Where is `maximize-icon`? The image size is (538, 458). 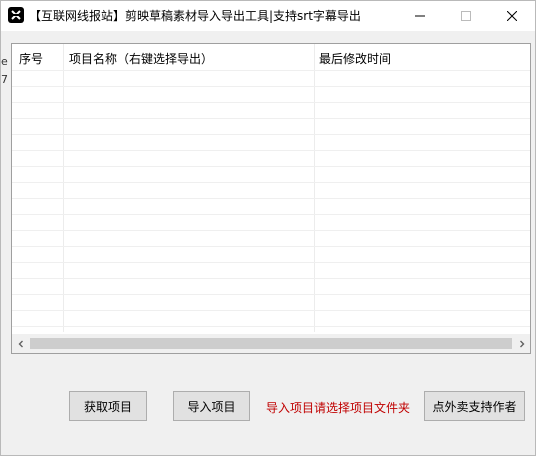
maximize-icon is located at coordinates (466, 16).